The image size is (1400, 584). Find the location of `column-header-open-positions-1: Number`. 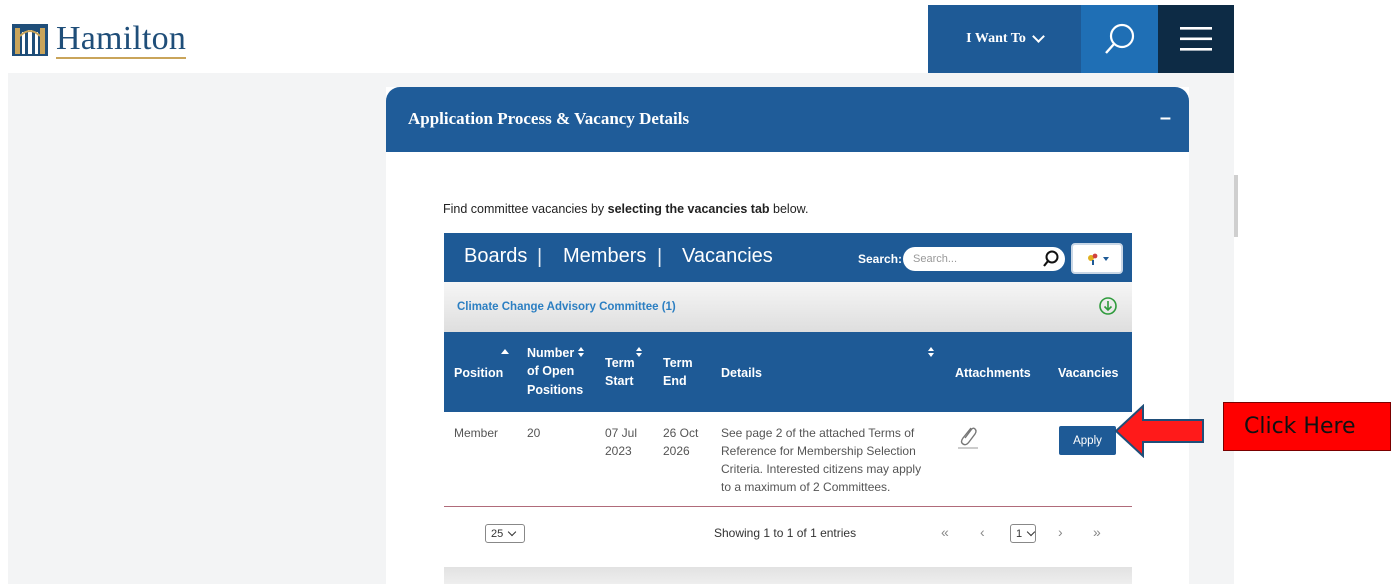

column-header-open-positions-1: Number is located at coordinates (550, 353).